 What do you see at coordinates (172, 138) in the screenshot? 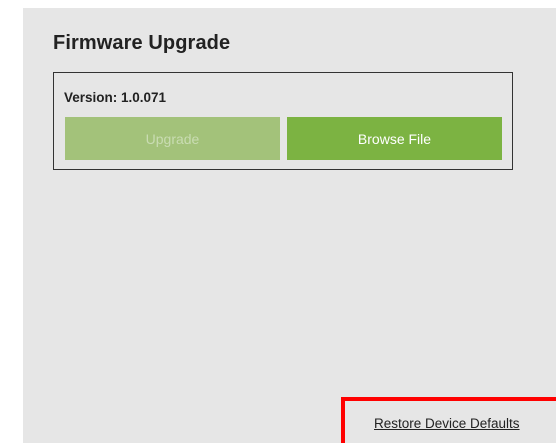
I see `upgrade-button: Upgrade` at bounding box center [172, 138].